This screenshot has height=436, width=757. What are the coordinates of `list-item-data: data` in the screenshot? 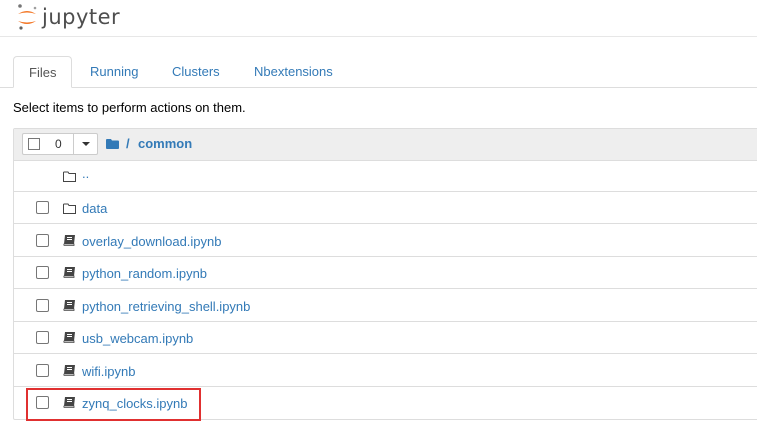 It's located at (385, 208).